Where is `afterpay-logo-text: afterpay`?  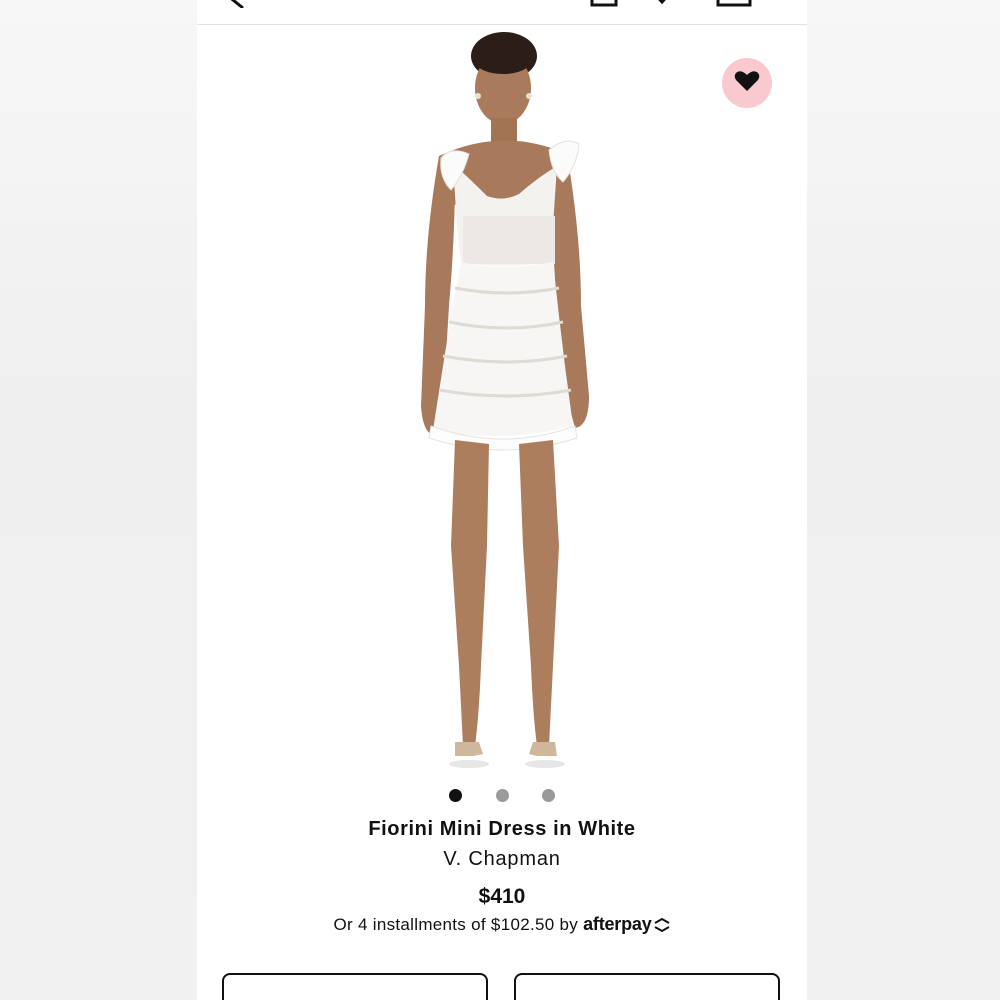
afterpay-logo-text: afterpay is located at coordinates (617, 924).